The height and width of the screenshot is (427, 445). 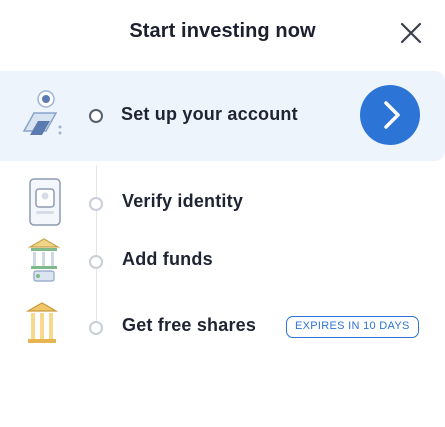 I want to click on chevron-right-icon, so click(x=392, y=115).